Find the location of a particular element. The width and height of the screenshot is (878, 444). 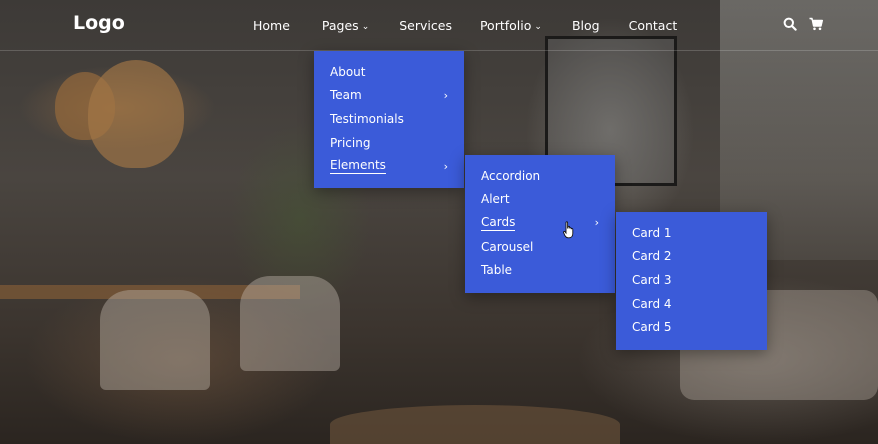

menu-item-card-4: Card 4 is located at coordinates (691, 304).